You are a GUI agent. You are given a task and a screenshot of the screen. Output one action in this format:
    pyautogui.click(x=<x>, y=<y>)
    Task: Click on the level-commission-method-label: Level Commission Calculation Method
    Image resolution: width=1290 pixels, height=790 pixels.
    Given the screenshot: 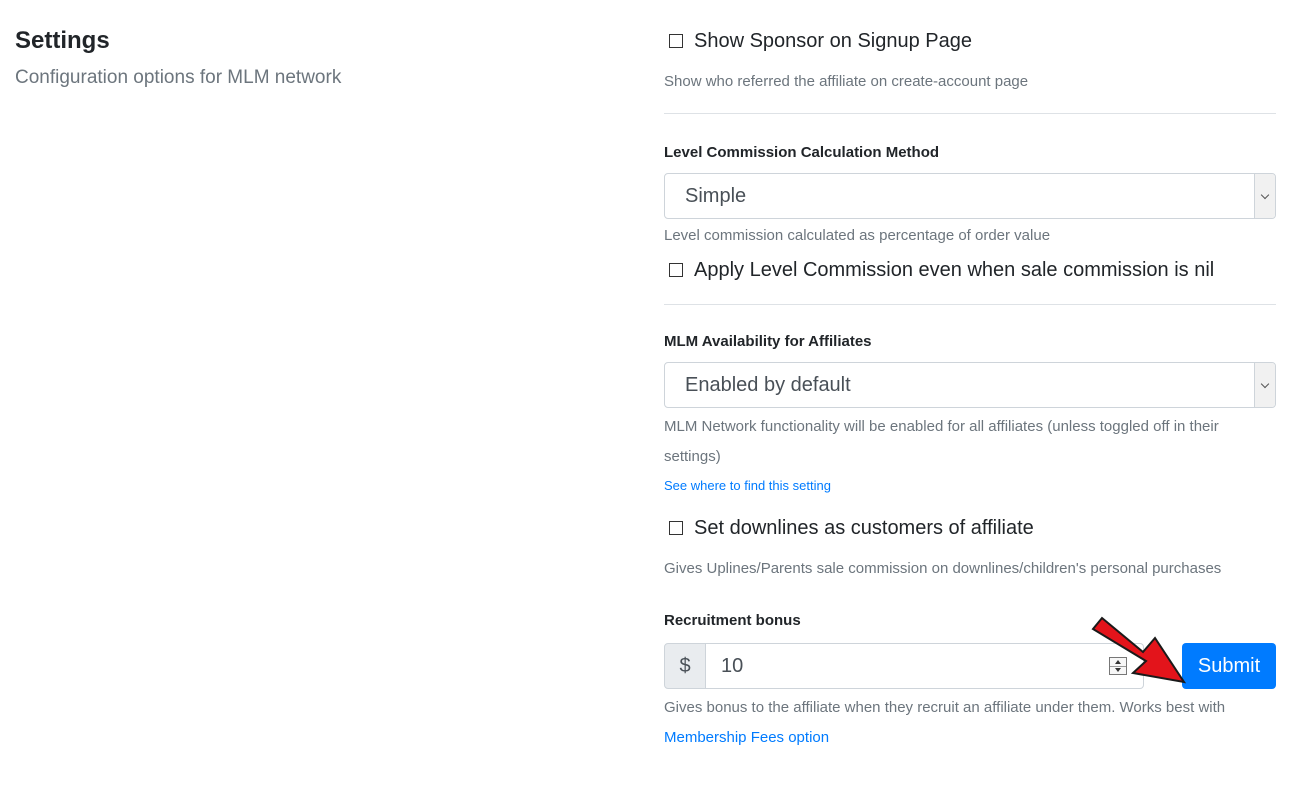 What is the action you would take?
    pyautogui.click(x=802, y=152)
    